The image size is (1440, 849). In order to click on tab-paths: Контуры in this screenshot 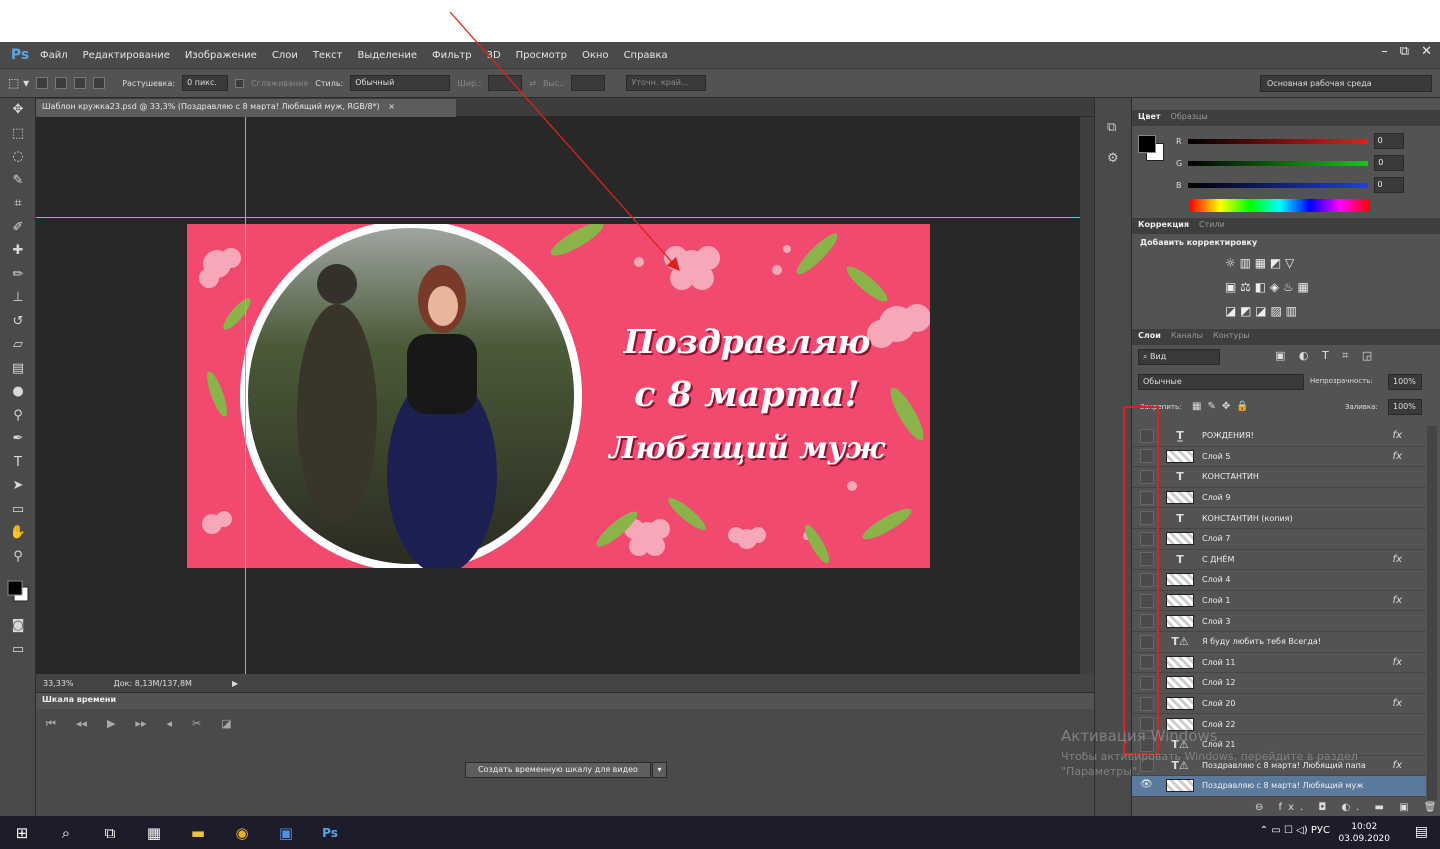, I will do `click(1231, 337)`.